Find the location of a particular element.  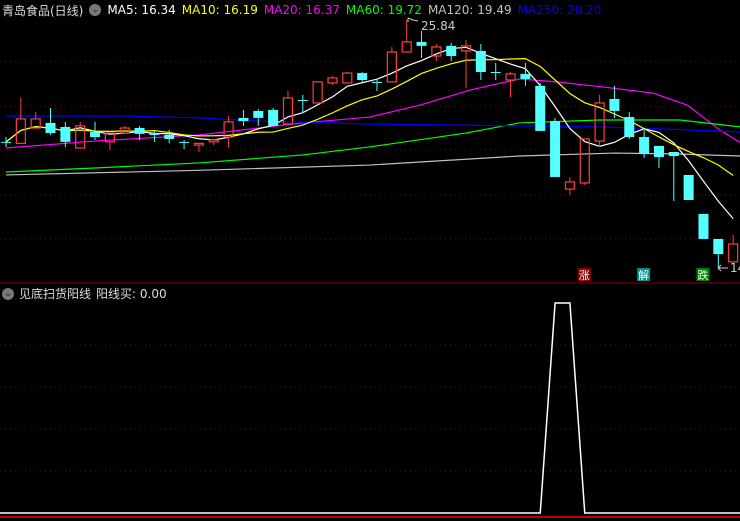

signal-marker-text: 跌 is located at coordinates (702, 275).